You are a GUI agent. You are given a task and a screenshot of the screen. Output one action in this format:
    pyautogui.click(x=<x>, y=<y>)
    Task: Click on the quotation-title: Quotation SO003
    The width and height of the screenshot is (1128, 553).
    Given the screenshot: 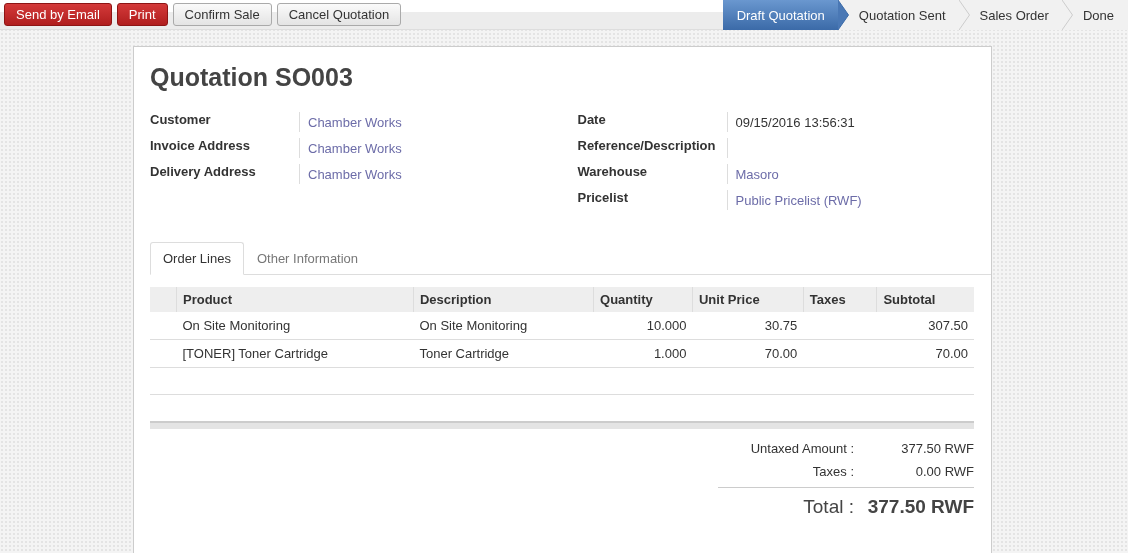 What is the action you would take?
    pyautogui.click(x=252, y=77)
    